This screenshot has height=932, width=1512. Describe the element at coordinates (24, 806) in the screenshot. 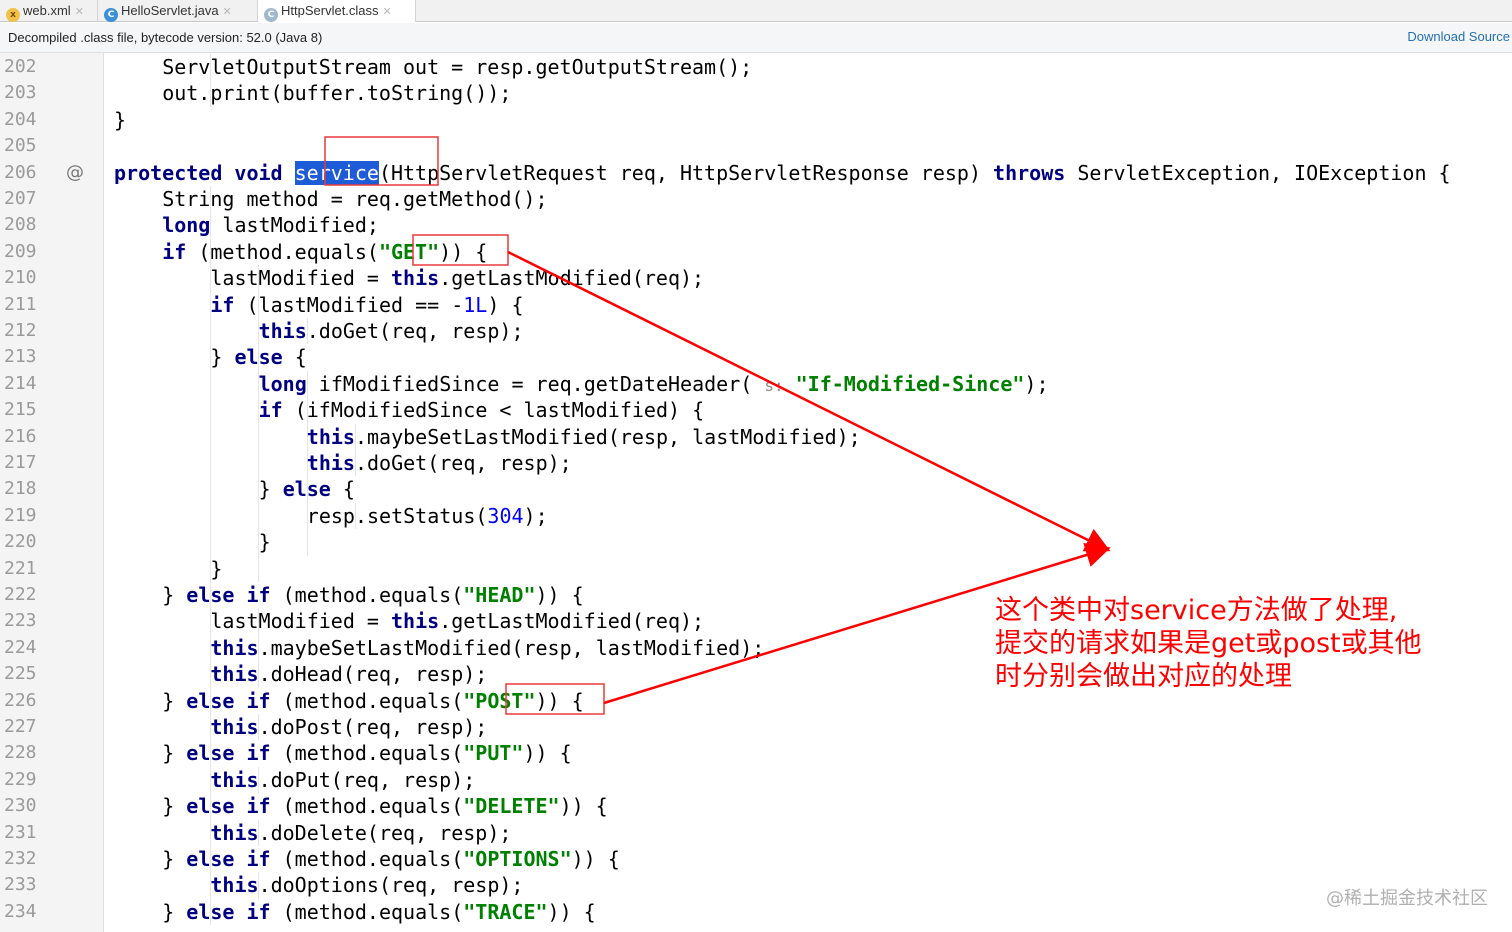

I see `line-number: 230` at that location.